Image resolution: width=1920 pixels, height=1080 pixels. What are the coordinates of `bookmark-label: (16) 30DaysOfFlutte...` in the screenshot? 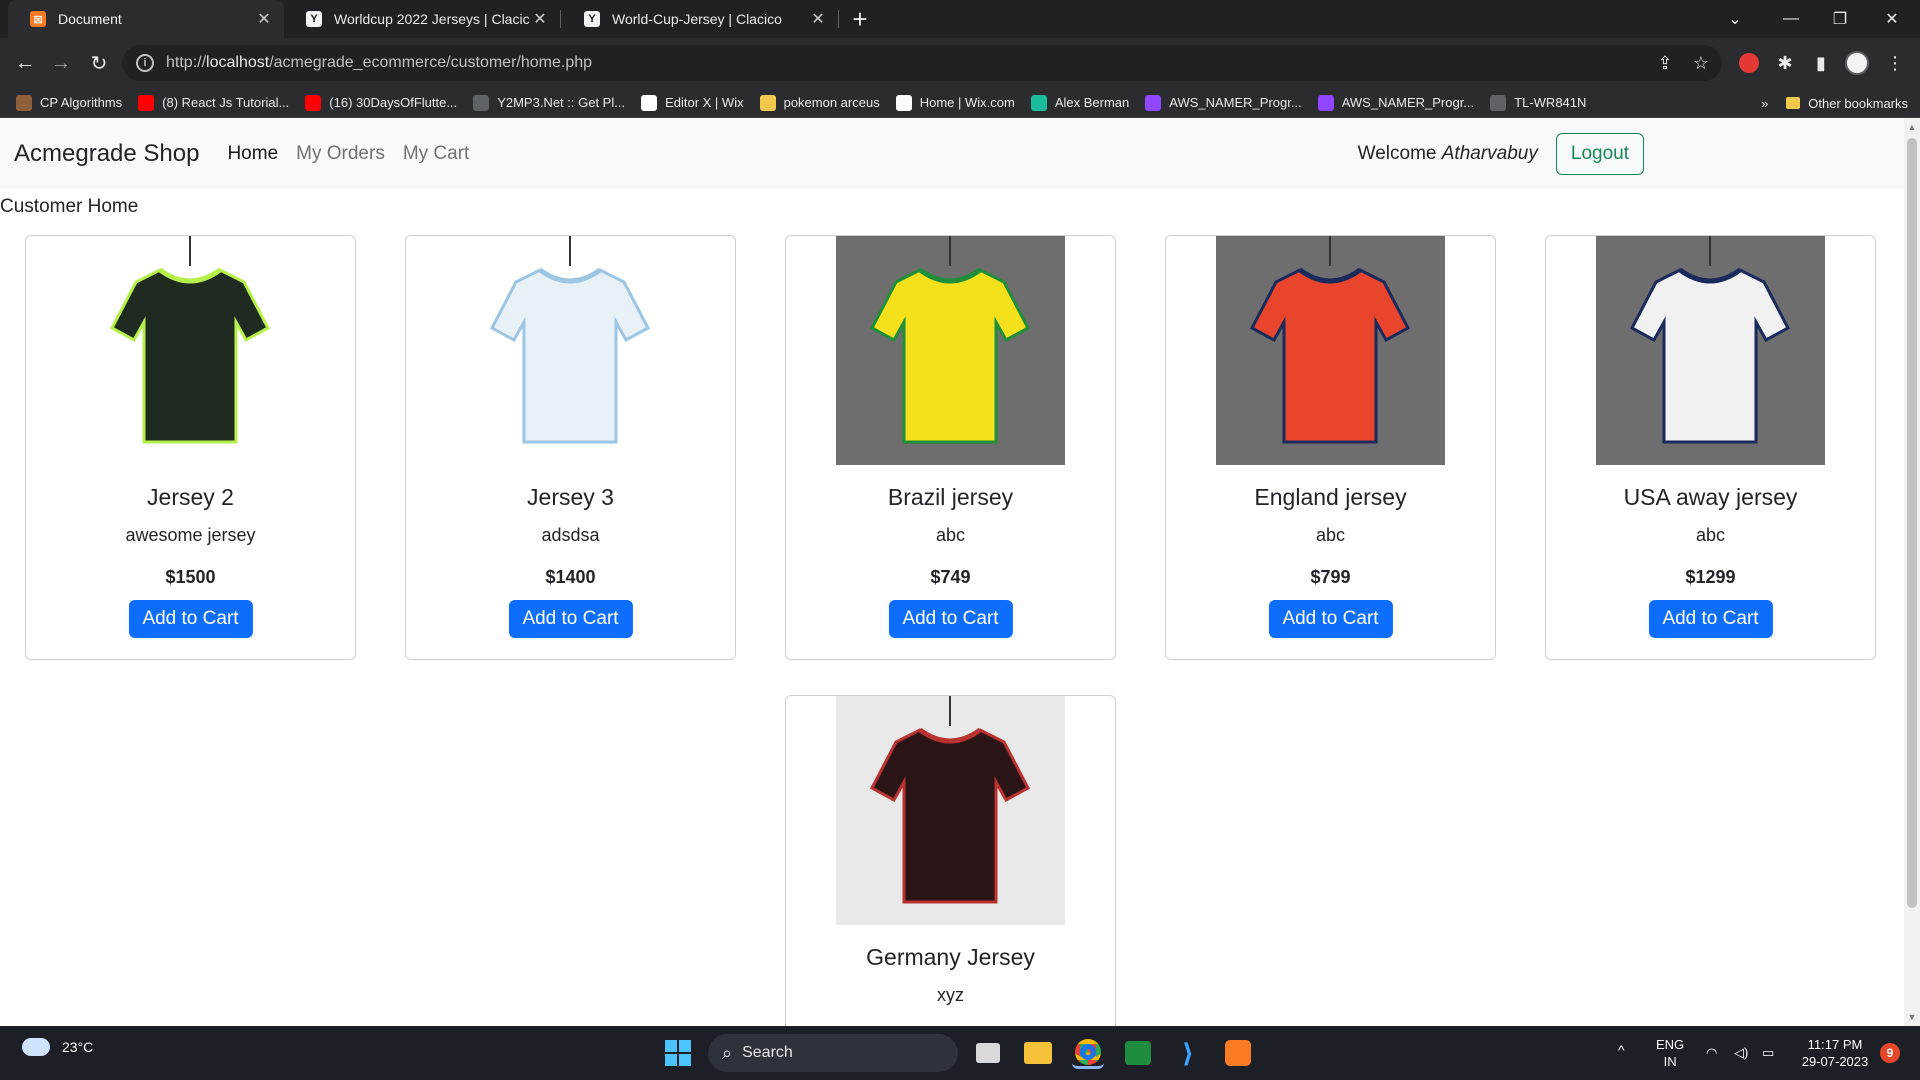 It's located at (393, 102).